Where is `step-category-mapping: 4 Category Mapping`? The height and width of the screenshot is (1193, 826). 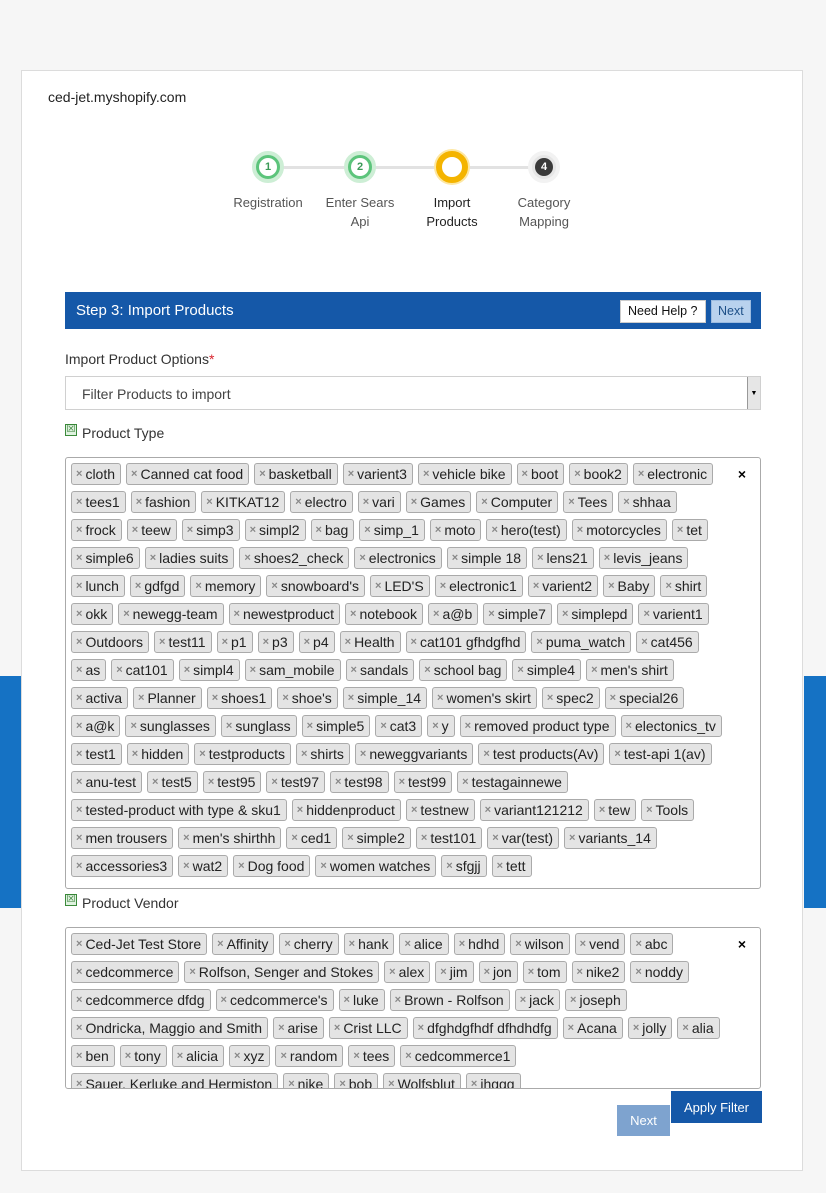 step-category-mapping: 4 Category Mapping is located at coordinates (544, 191).